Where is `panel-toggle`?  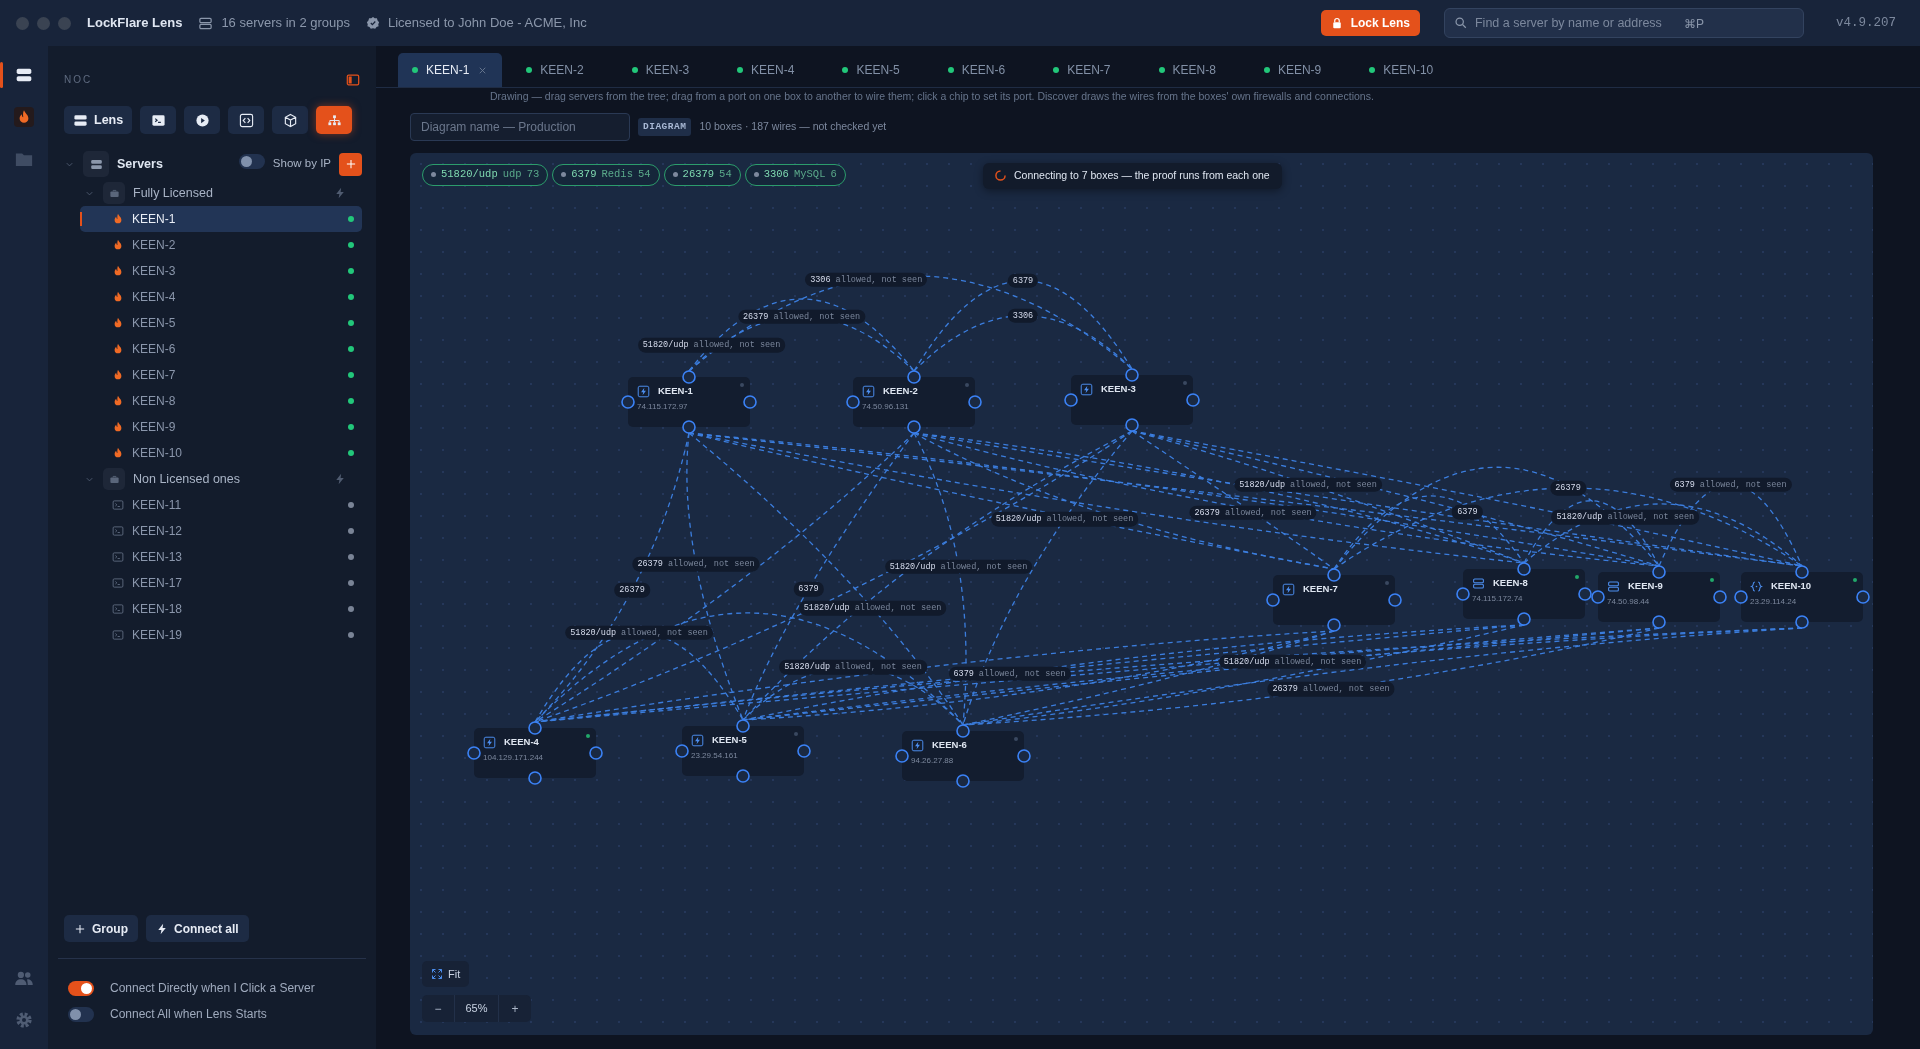 panel-toggle is located at coordinates (353, 79).